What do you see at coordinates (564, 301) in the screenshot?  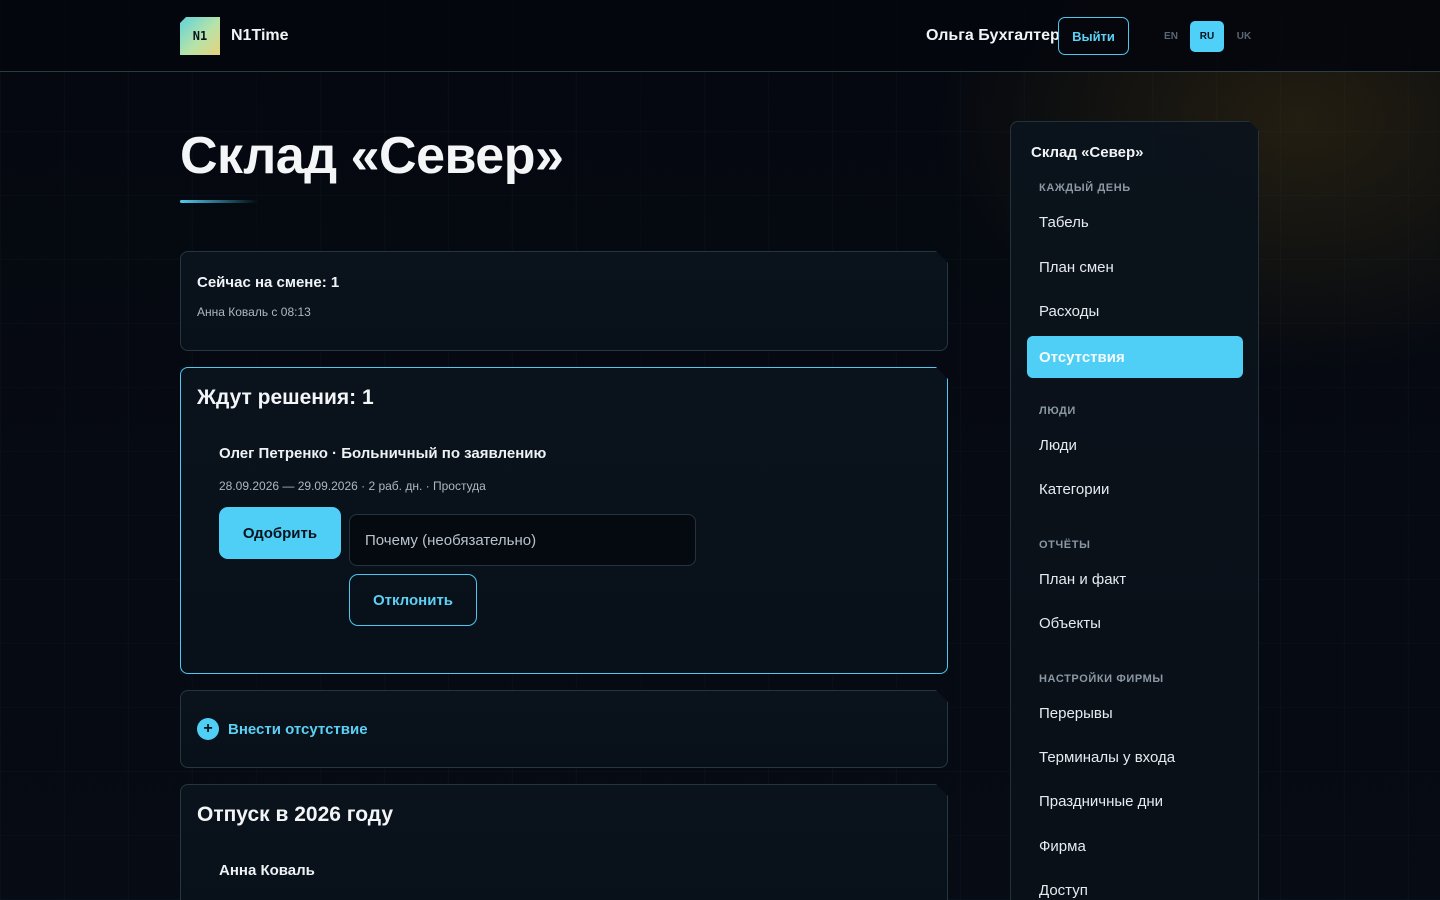 I see `on-shift-card: Сейчас на смене: 1 Анна Коваль с 08:13` at bounding box center [564, 301].